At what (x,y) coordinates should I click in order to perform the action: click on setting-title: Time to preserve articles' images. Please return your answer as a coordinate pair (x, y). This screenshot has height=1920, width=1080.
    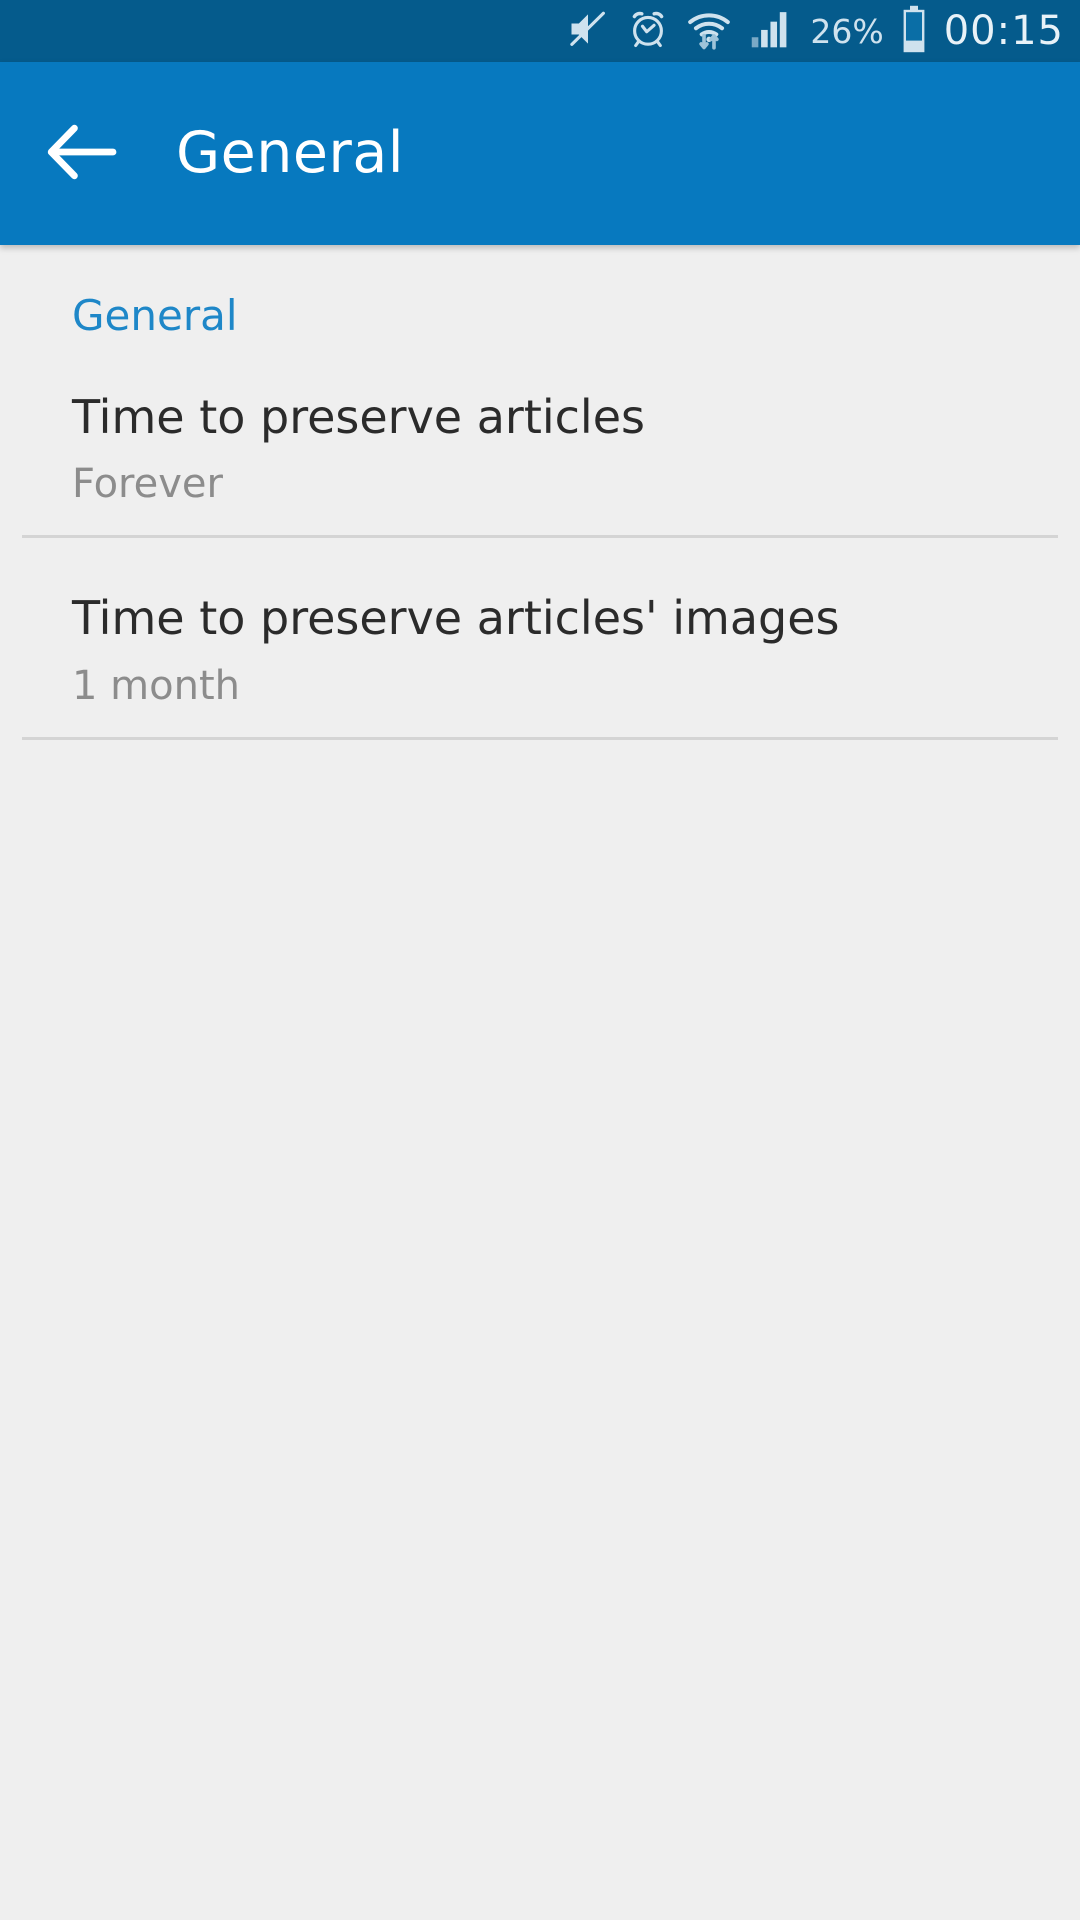
    Looking at the image, I should click on (456, 618).